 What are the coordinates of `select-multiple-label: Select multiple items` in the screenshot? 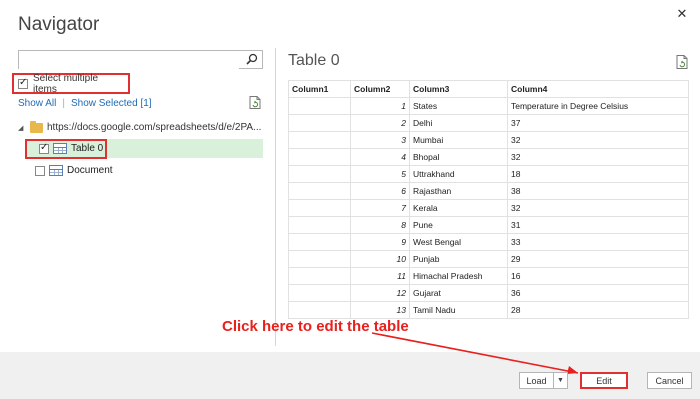 It's located at (66, 83).